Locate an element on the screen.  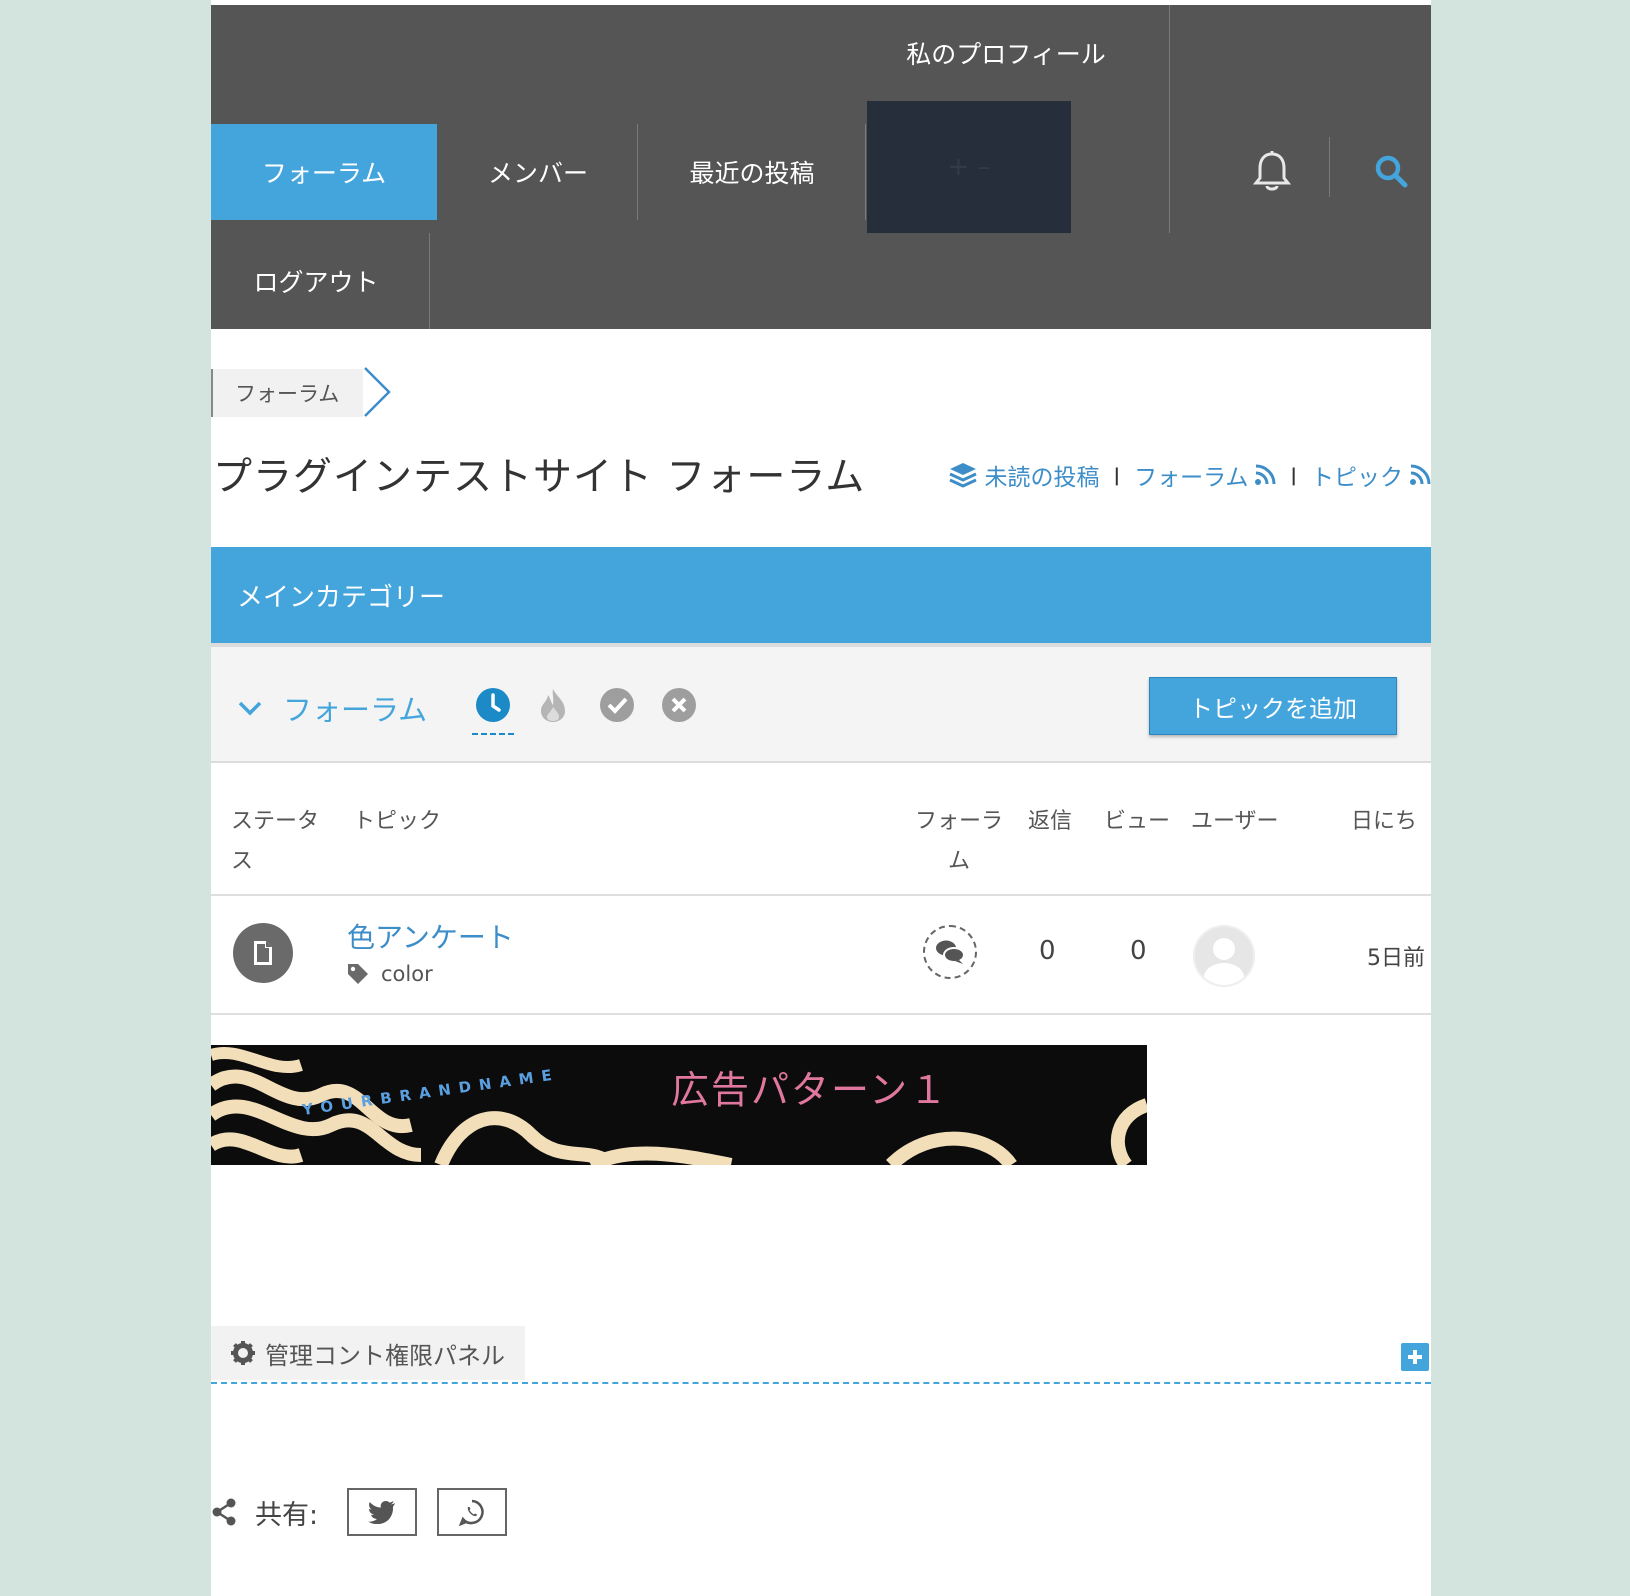
nav-item-logout: ログアウト is located at coordinates (316, 281).